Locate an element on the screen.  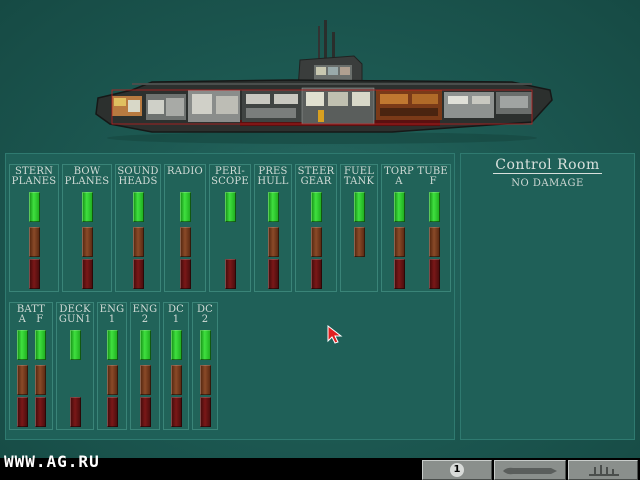
system-label: DECK GUN1 is located at coordinates (75, 314).